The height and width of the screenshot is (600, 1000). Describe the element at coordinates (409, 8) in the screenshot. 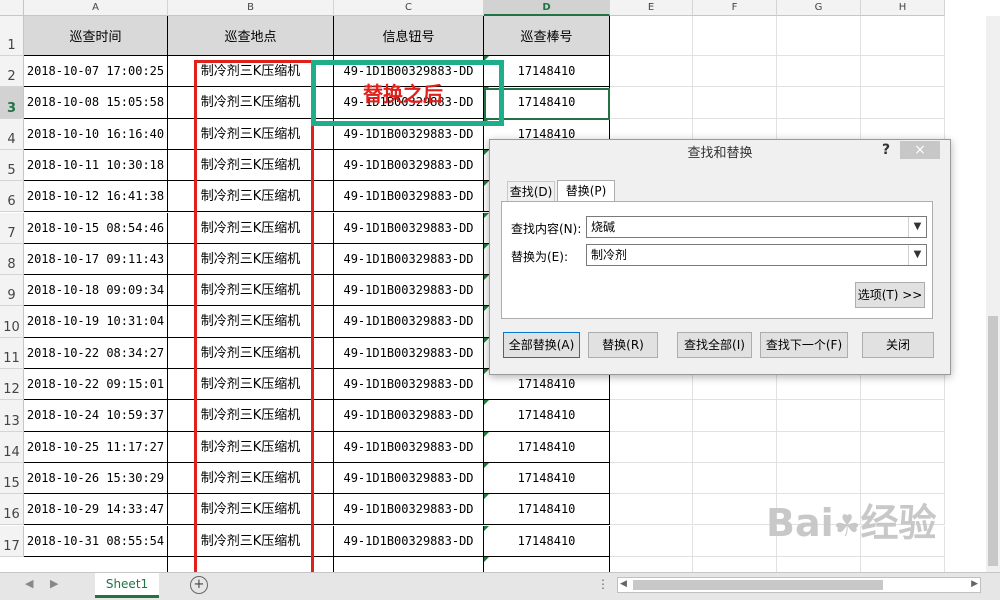

I see `column-header-c: C` at that location.